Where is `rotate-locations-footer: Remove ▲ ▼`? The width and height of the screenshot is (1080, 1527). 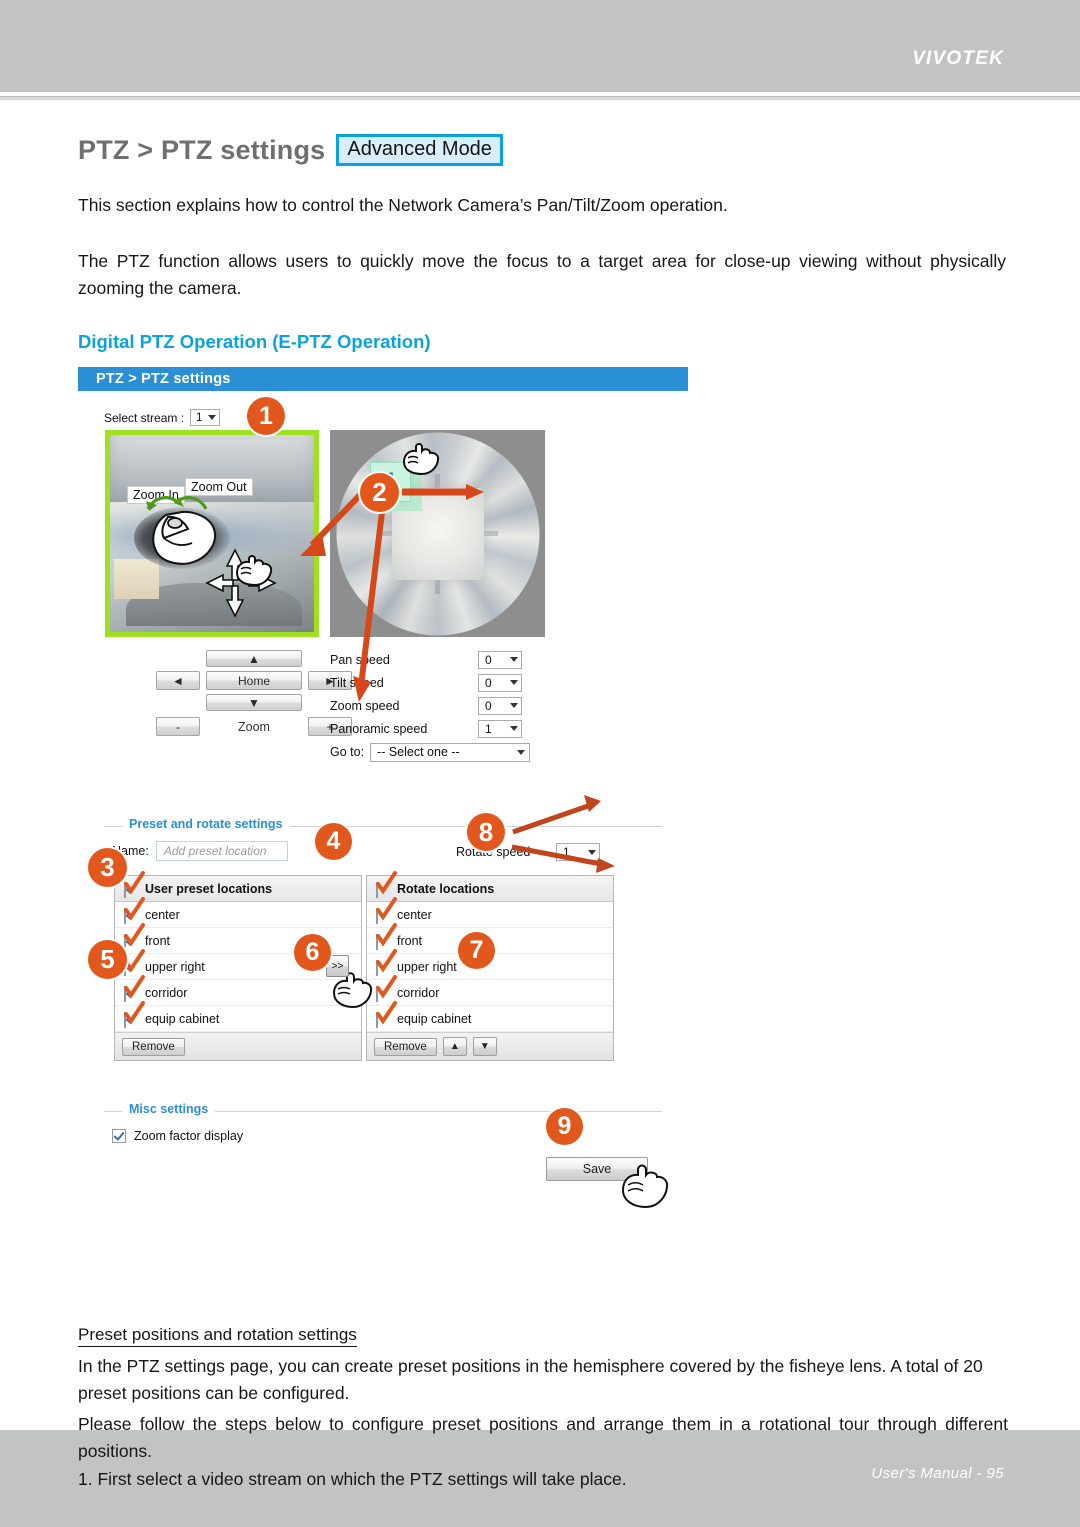
rotate-locations-footer: Remove ▲ ▼ is located at coordinates (490, 1046).